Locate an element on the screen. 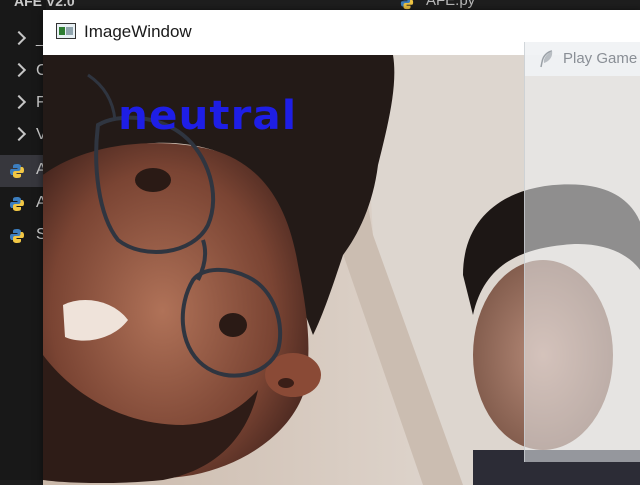 This screenshot has width=640, height=485. tree-file-row: S is located at coordinates (23, 236).